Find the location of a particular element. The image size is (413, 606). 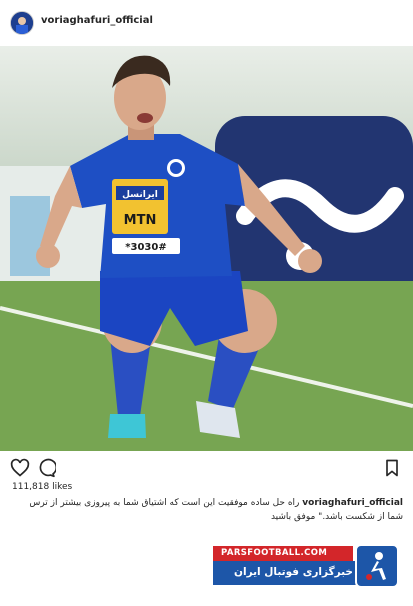

parsfootball-watermark: PARSFOOTBALL.COM خبرگزاری فوتبال ایران is located at coordinates (306, 568).